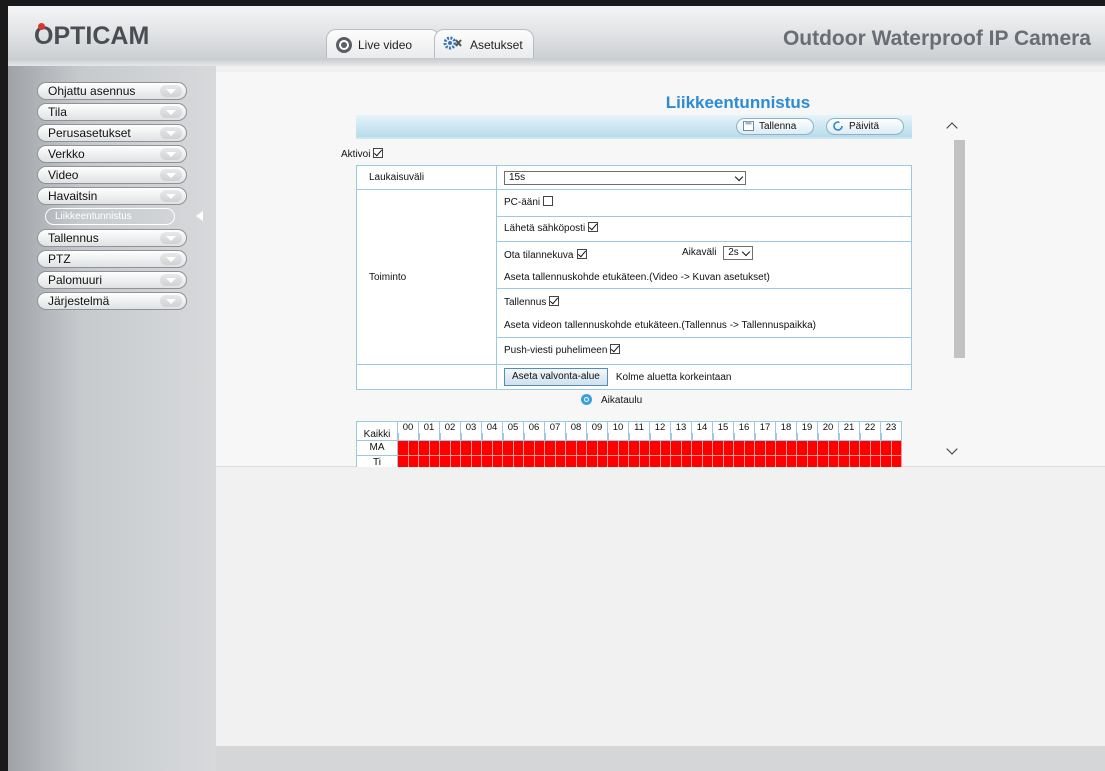 The image size is (1105, 771). I want to click on sidebar-item-recording: Tallennus, so click(112, 238).